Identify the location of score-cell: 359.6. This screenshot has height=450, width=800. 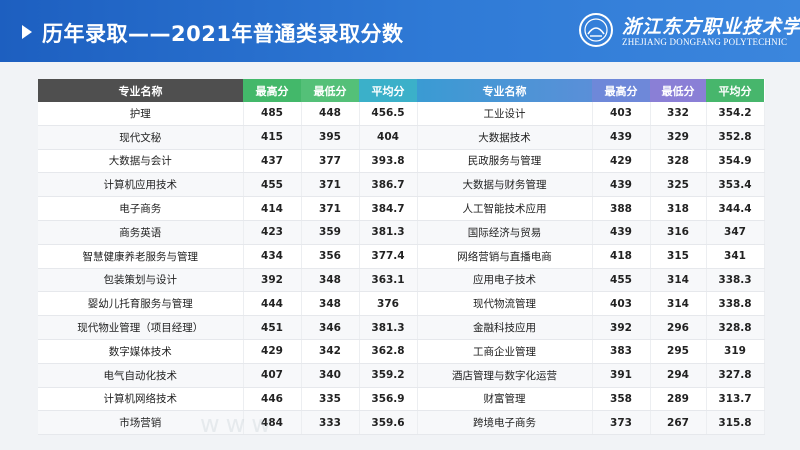
(388, 423).